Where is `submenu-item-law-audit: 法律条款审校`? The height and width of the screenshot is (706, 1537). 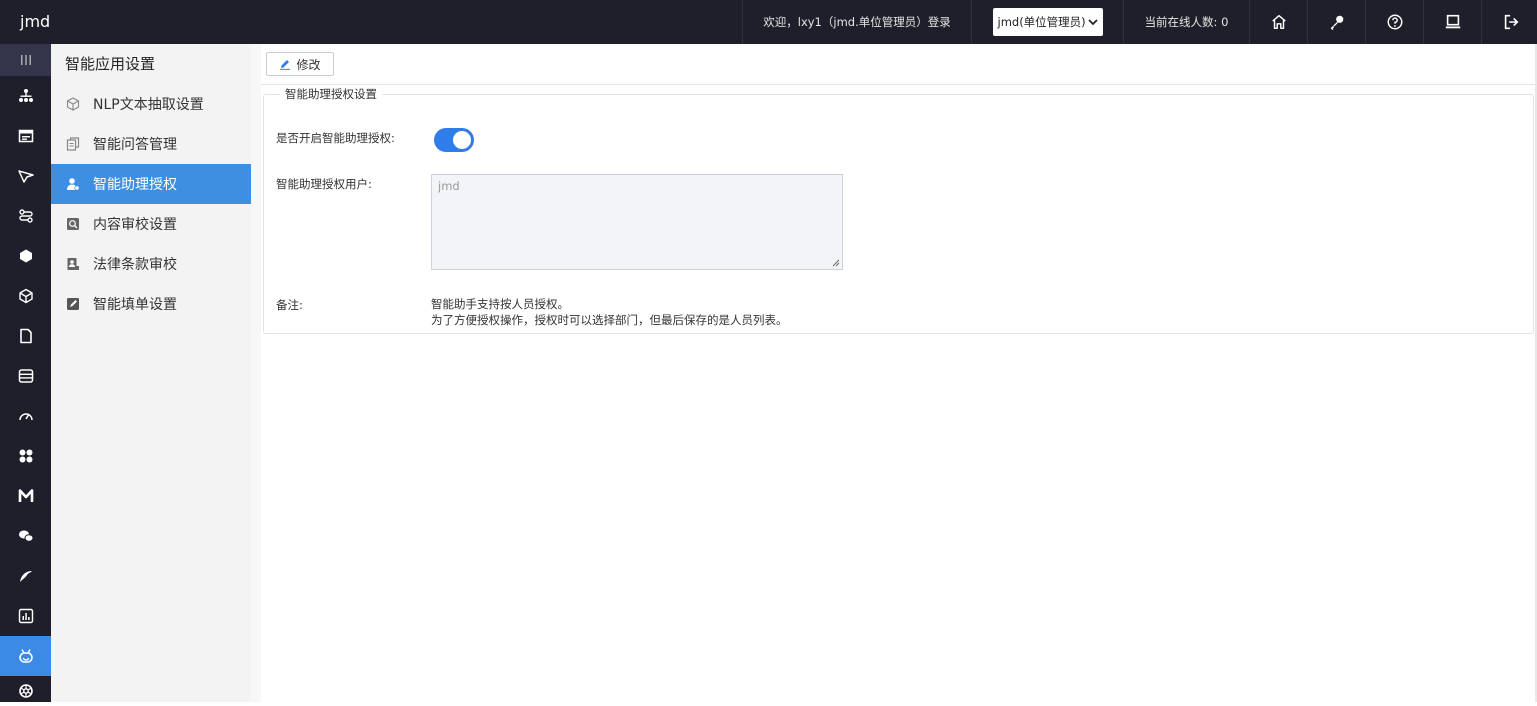 submenu-item-law-audit: 法律条款审校 is located at coordinates (151, 264).